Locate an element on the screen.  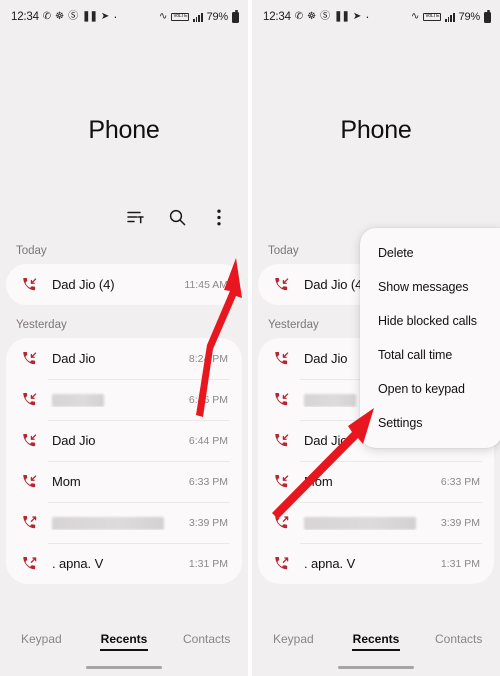
menu-item-open-to-keypad: Open to keypad is located at coordinates (430, 389).